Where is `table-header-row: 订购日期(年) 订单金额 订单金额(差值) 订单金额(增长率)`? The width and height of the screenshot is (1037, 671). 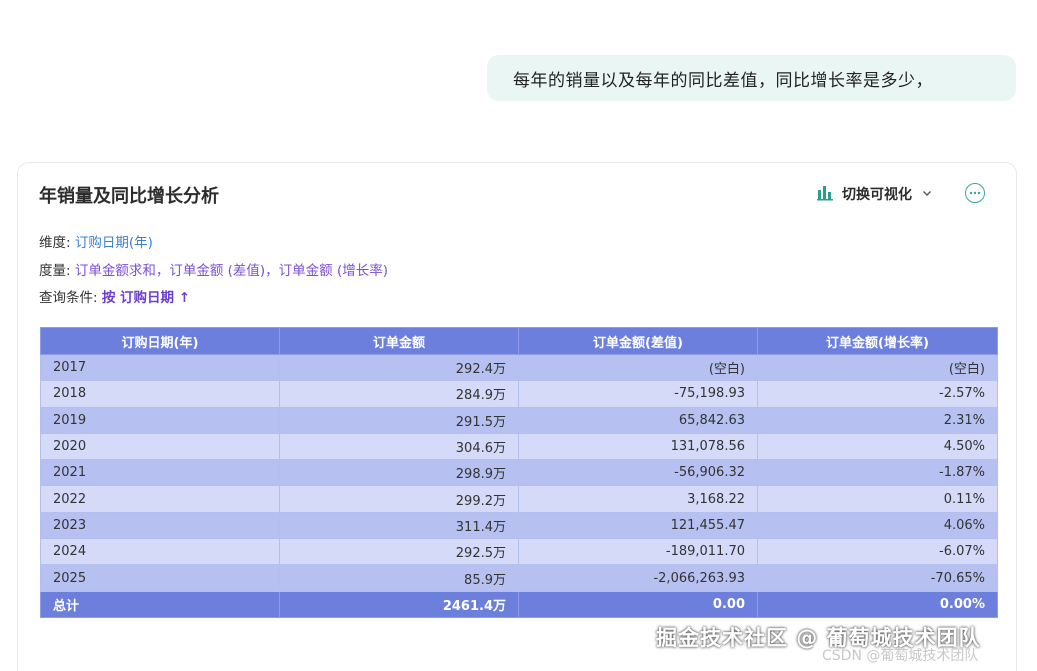
table-header-row: 订购日期(年) 订单金额 订单金额(差值) 订单金额(增长率) is located at coordinates (519, 341).